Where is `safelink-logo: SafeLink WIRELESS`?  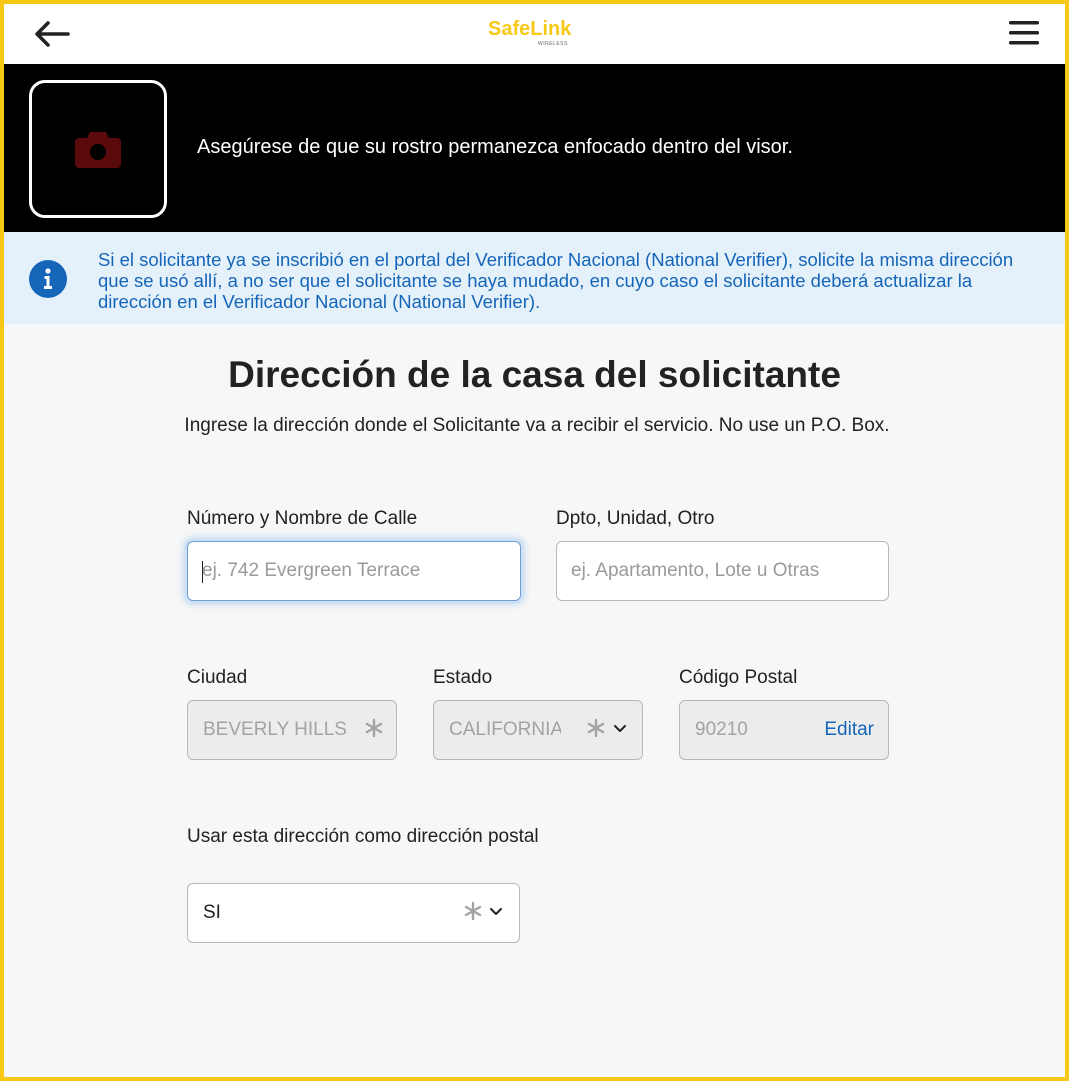
safelink-logo: SafeLink WIRELESS is located at coordinates (529, 35).